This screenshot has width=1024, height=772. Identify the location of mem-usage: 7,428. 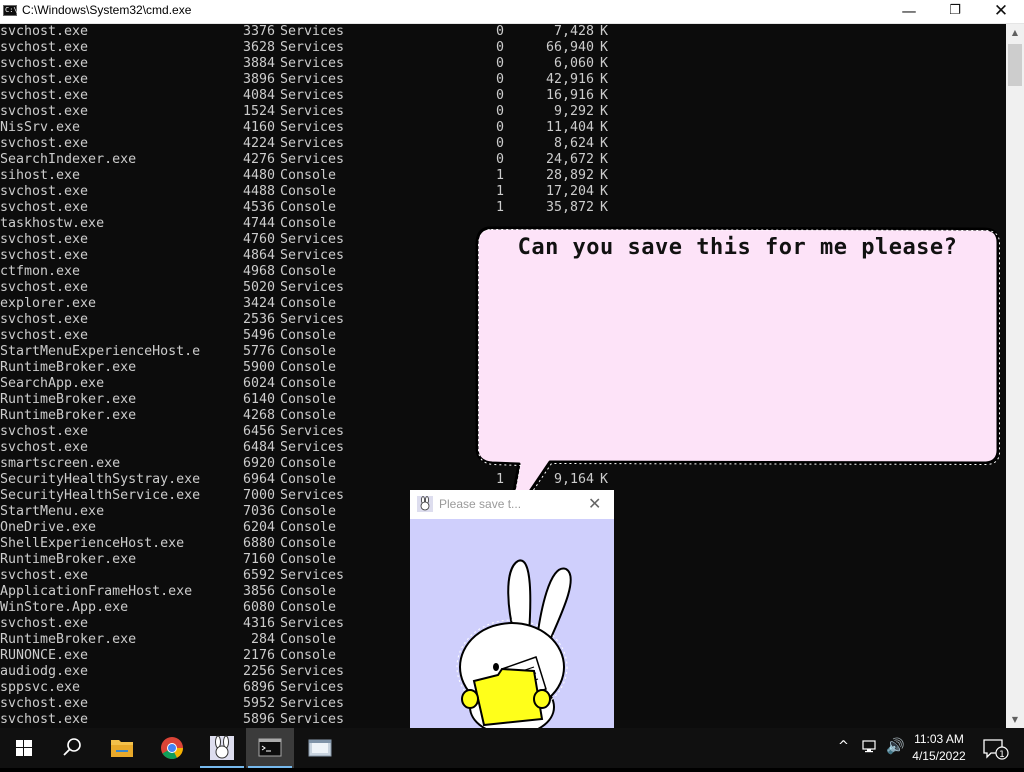
(573, 31).